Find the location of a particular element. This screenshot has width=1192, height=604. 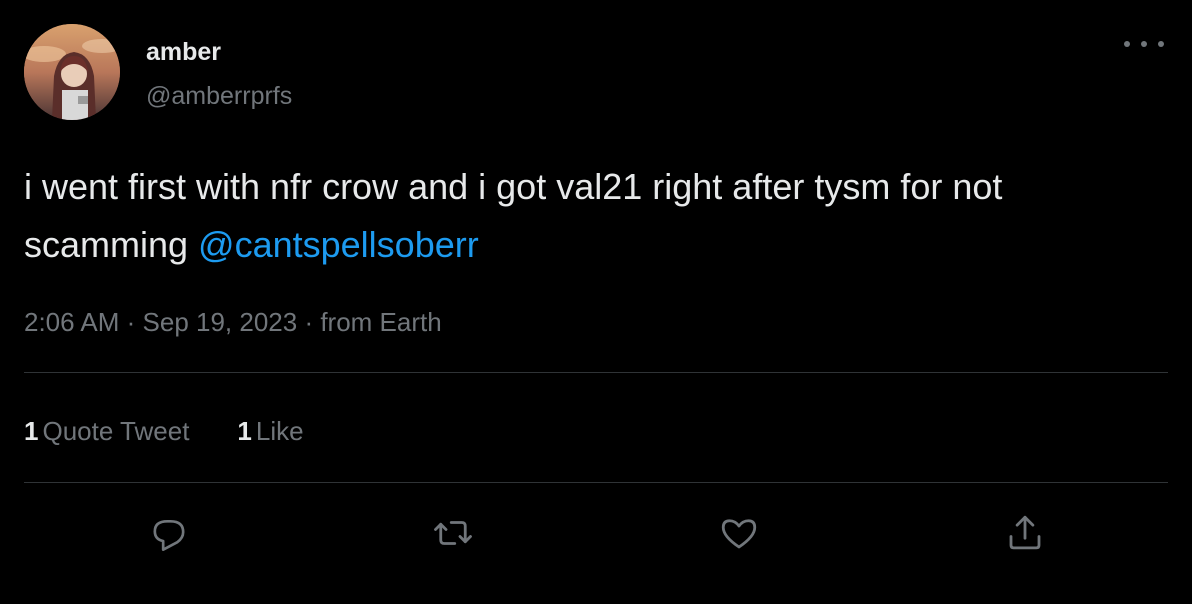

tweet-source: from Earth is located at coordinates (381, 322).